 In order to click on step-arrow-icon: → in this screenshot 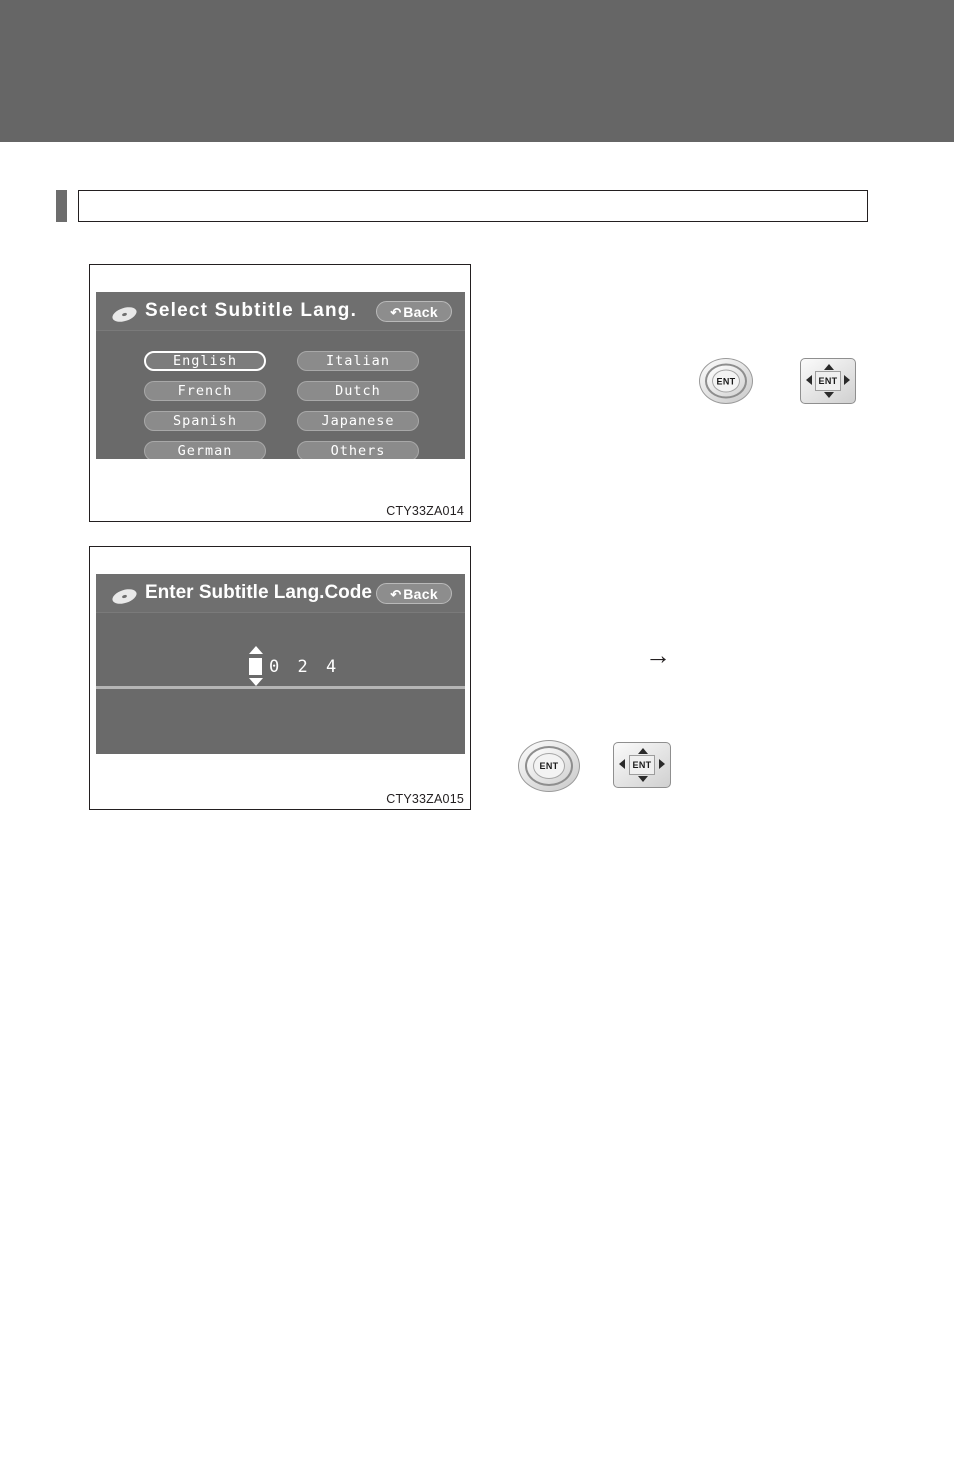, I will do `click(658, 655)`.